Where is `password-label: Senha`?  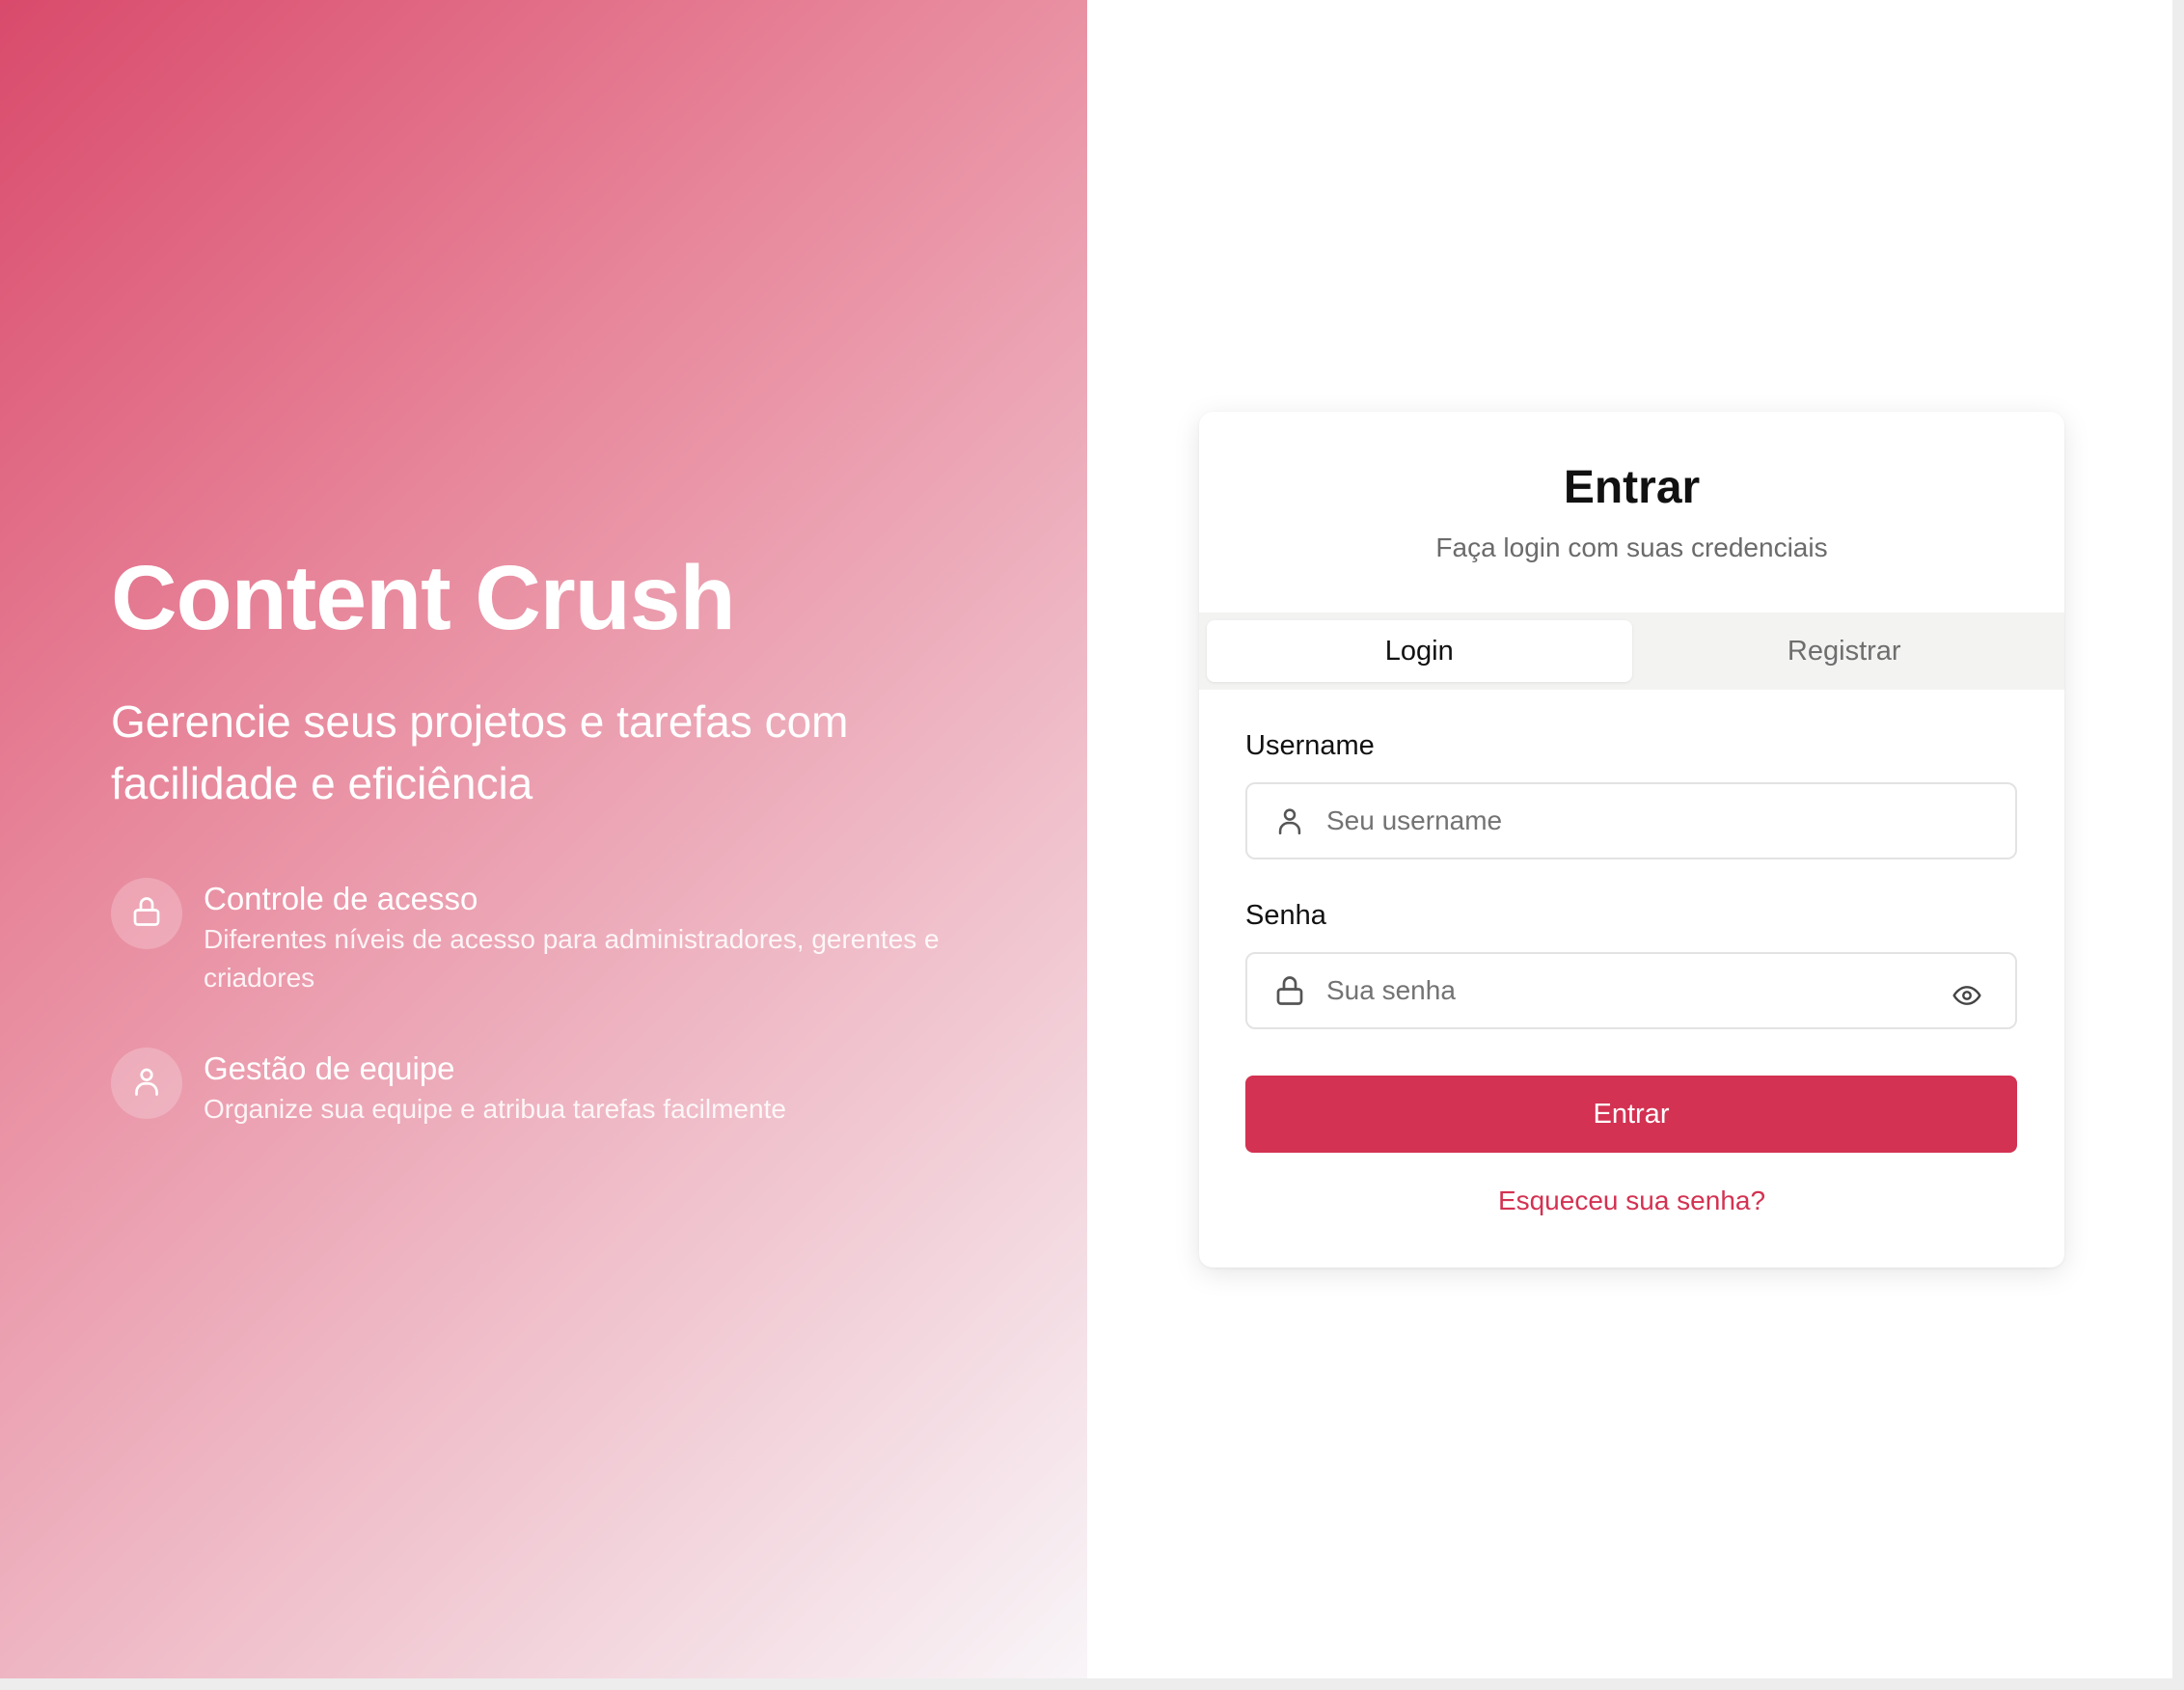 password-label: Senha is located at coordinates (1285, 915).